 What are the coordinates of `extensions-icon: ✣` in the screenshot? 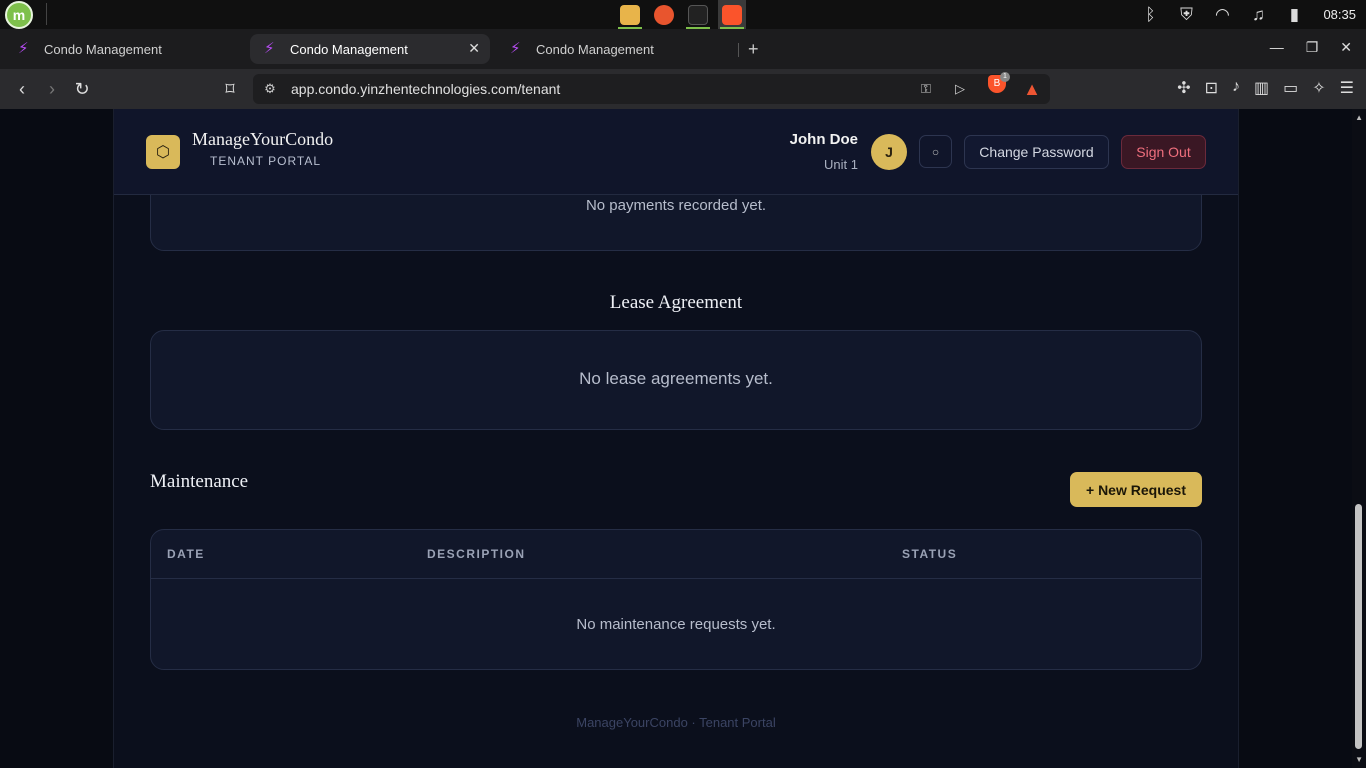 It's located at (1183, 88).